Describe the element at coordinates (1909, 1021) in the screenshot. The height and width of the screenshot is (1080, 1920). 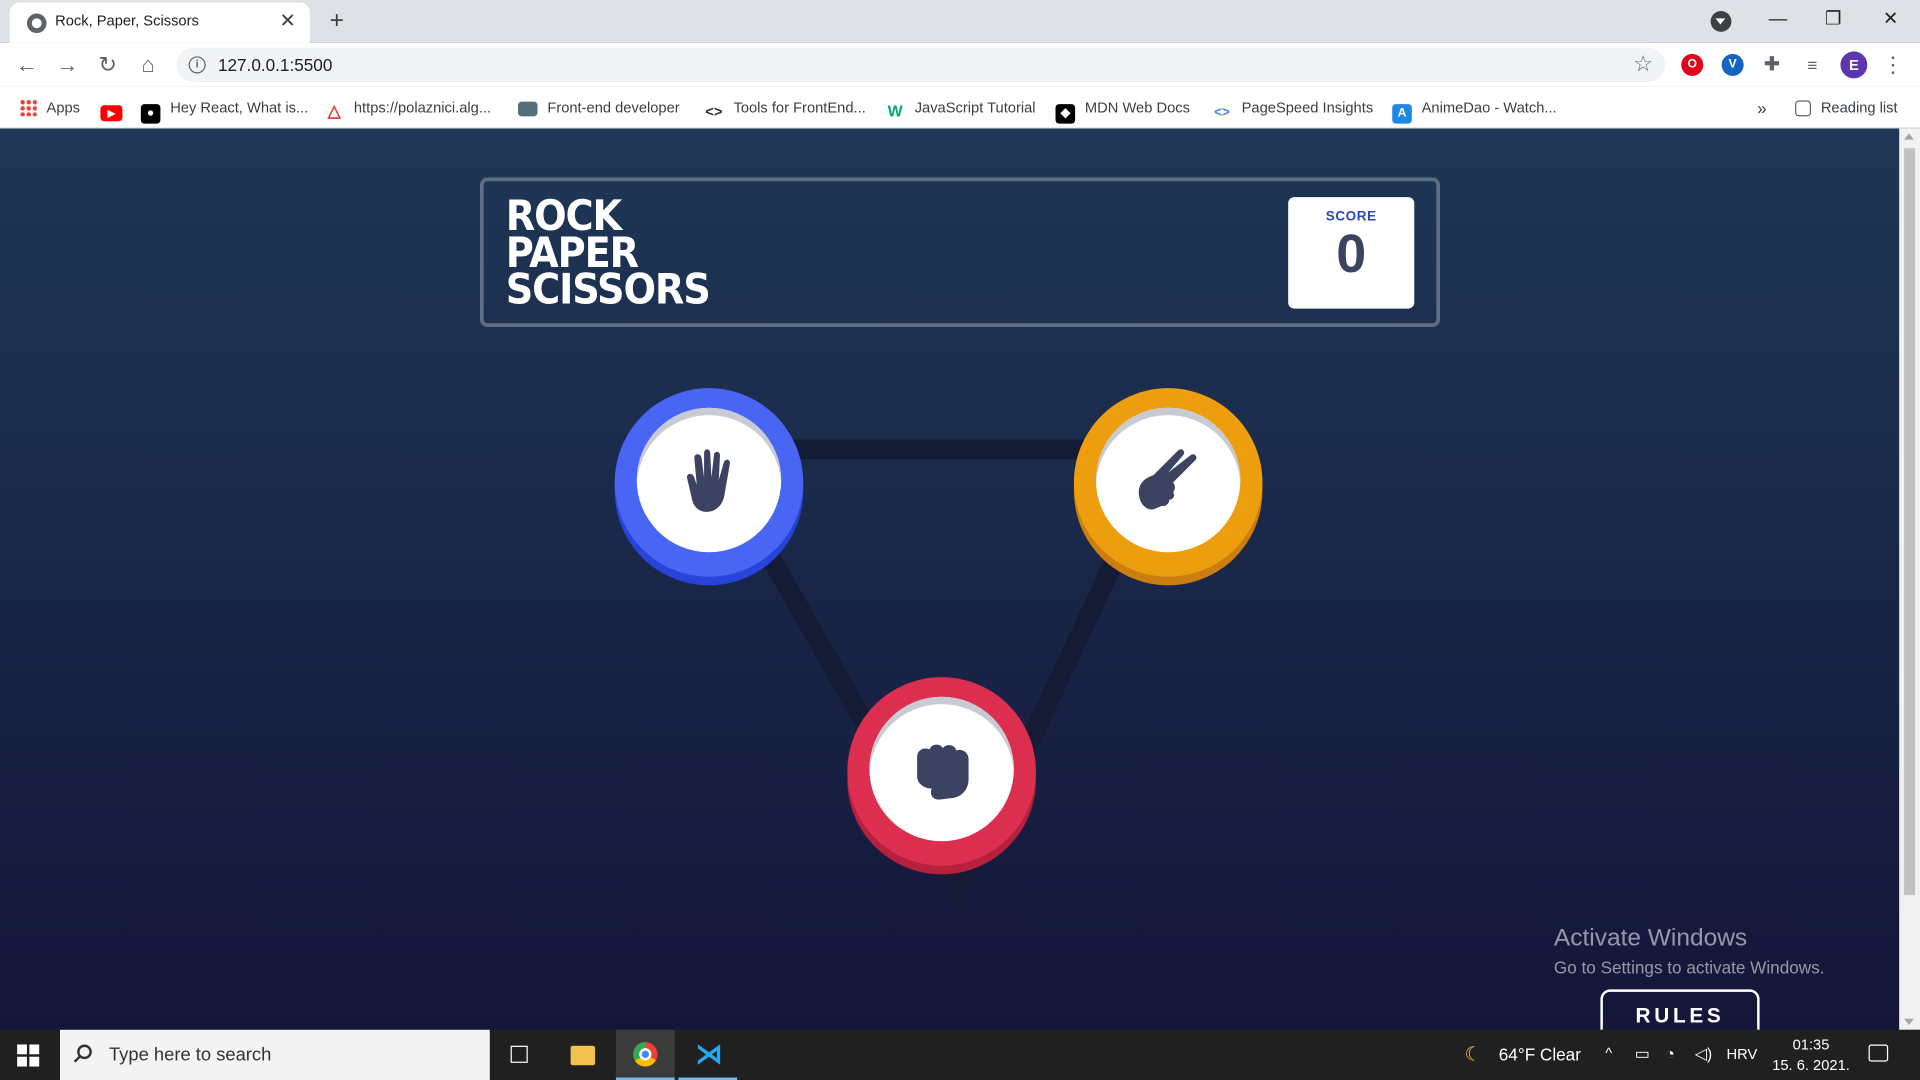
I see `scroll-down-icon` at that location.